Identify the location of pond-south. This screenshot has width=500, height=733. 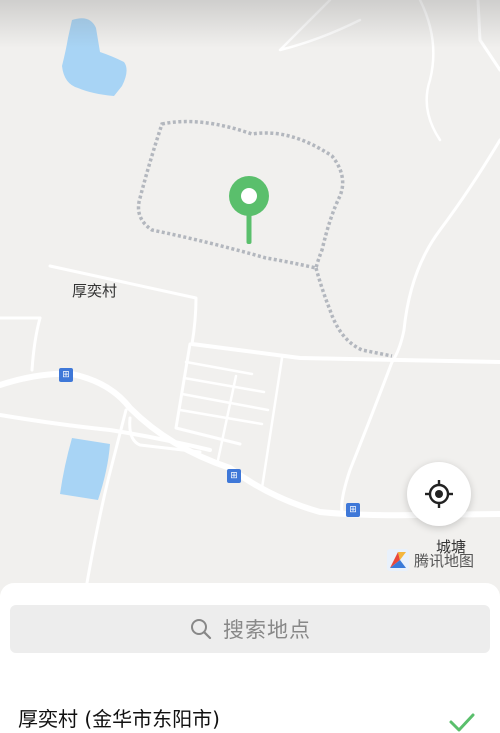
(85, 469).